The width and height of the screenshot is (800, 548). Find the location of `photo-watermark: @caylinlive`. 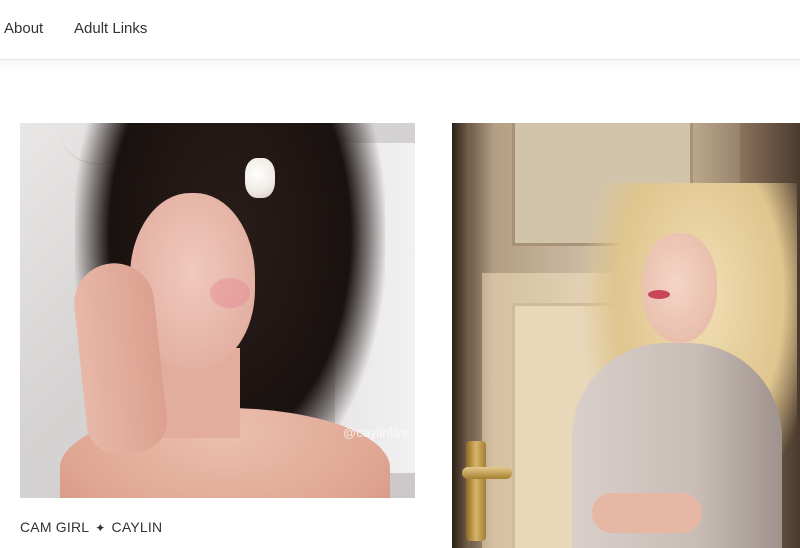

photo-watermark: @caylinlive is located at coordinates (376, 432).